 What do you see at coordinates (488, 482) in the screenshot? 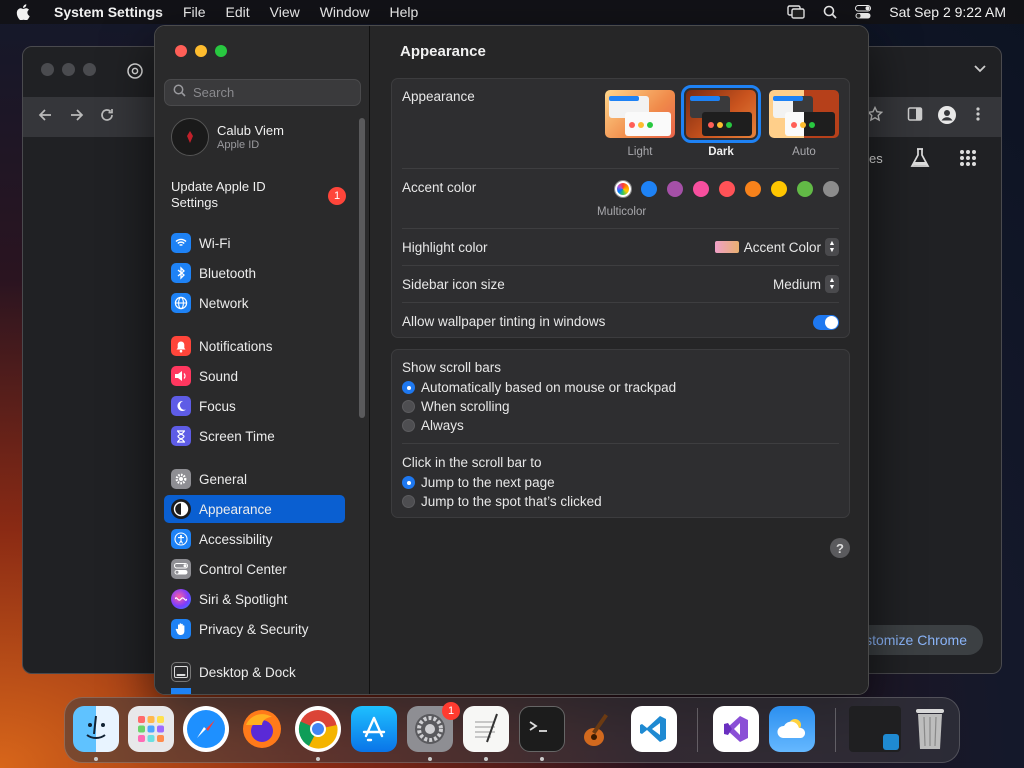
I see `radio-label: Jump to the next page` at bounding box center [488, 482].